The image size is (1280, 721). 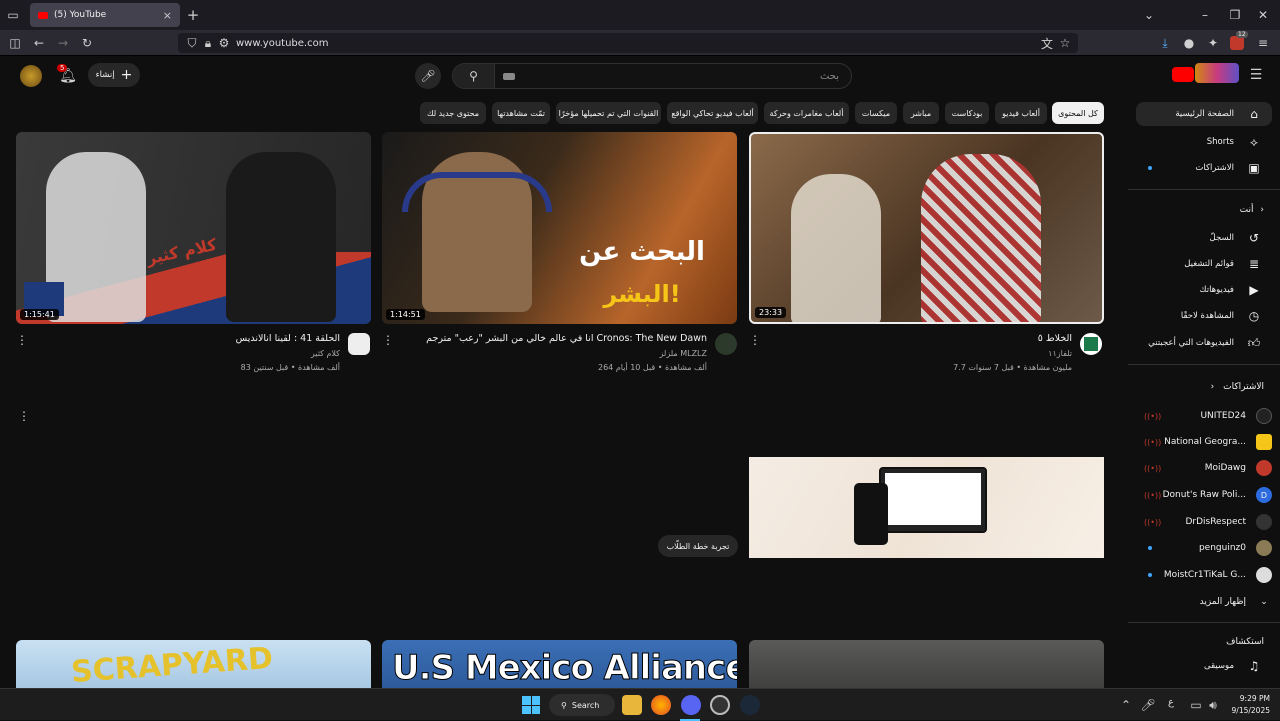 What do you see at coordinates (192, 42) in the screenshot?
I see `shield-icon: ⛉` at bounding box center [192, 42].